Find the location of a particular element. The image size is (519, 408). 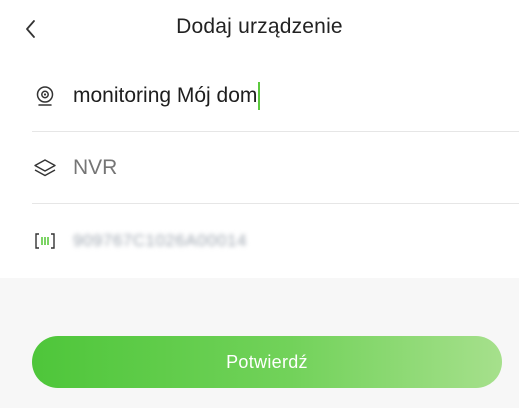

text-caret is located at coordinates (259, 96).